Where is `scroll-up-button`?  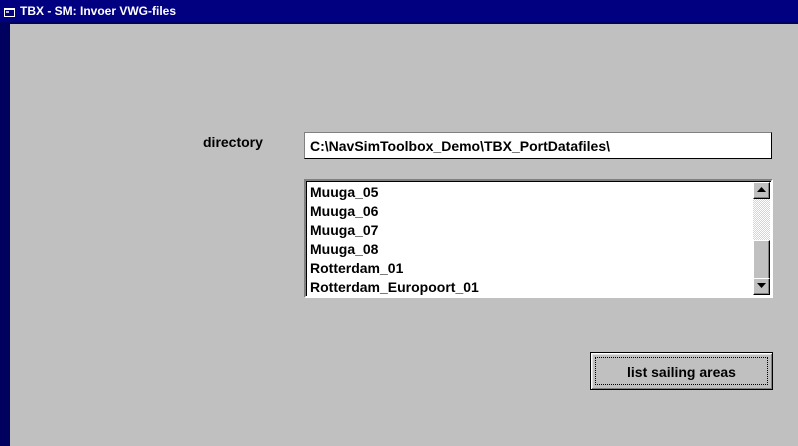 scroll-up-button is located at coordinates (761, 190).